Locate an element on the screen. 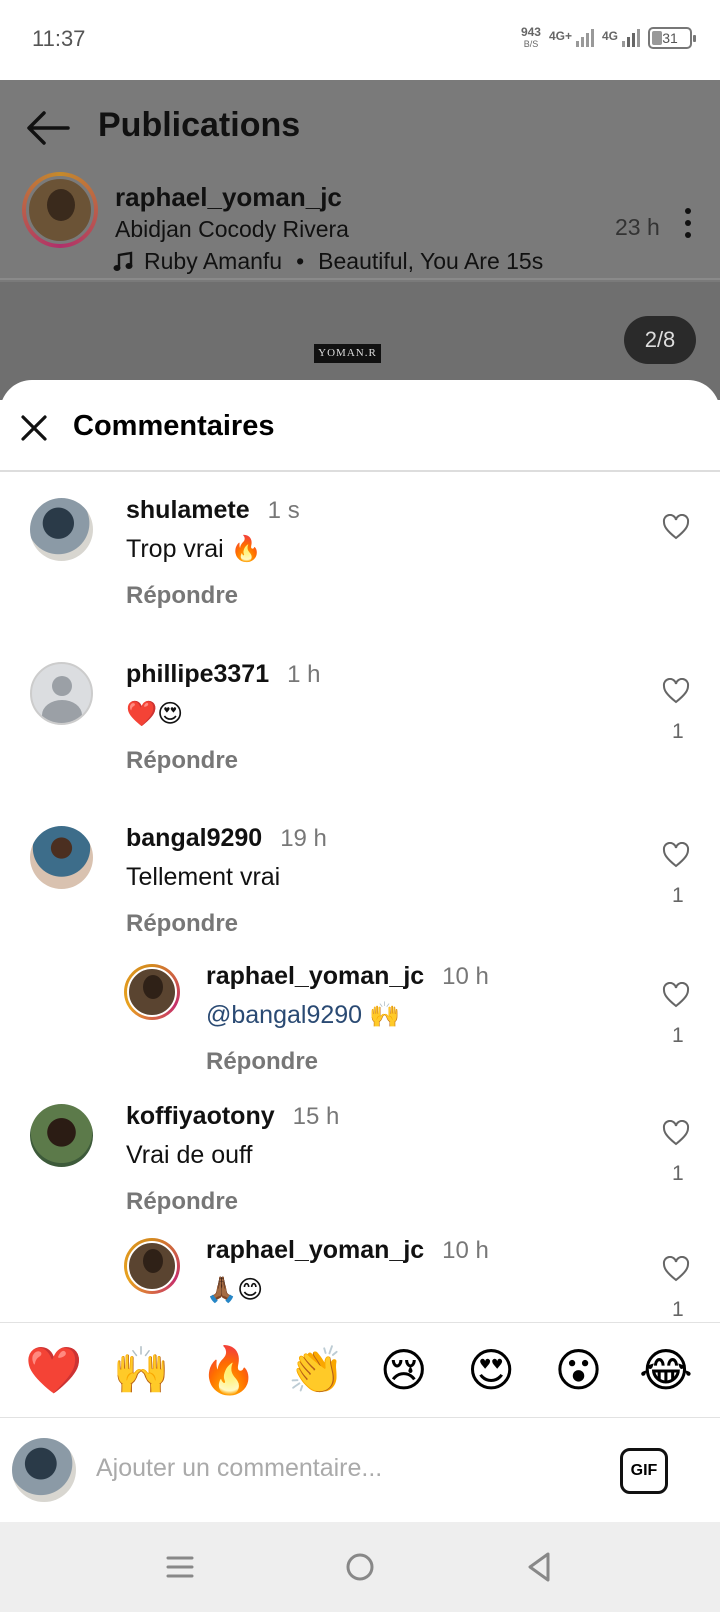 The image size is (720, 1612). comment-item: phillipe3371 1 h ❤️😍 Répondre 1 is located at coordinates (360, 706).